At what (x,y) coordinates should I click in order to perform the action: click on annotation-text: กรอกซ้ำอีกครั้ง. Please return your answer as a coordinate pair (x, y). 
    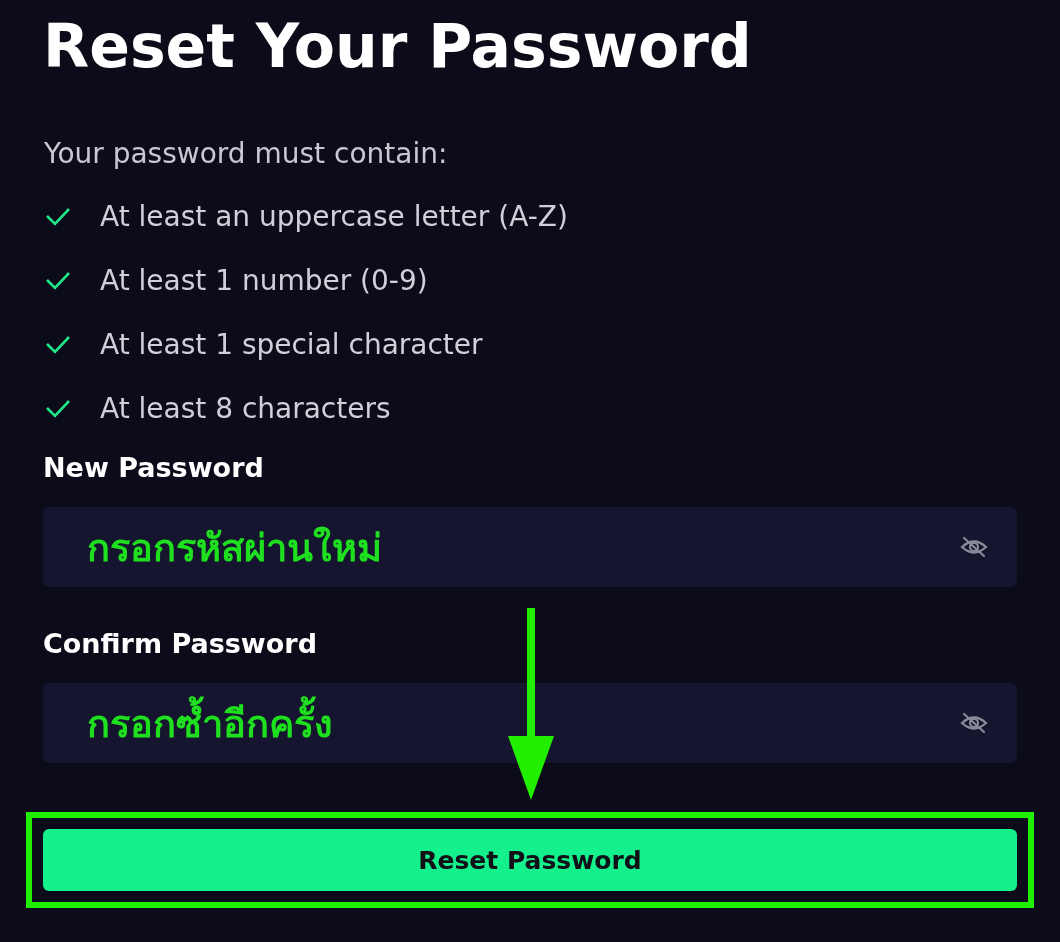
    Looking at the image, I should click on (523, 723).